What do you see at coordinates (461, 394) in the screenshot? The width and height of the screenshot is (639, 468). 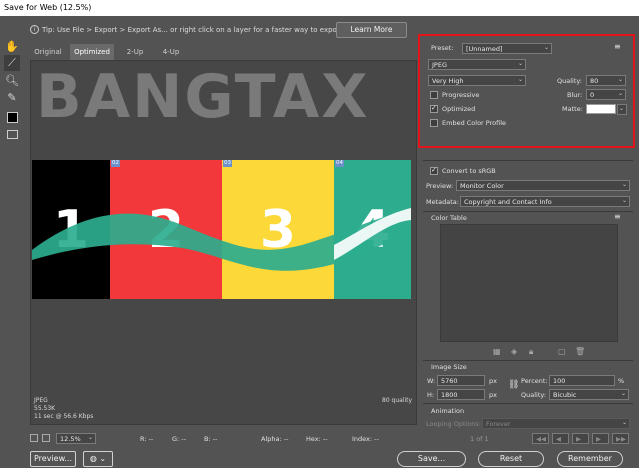 I see `height-field: 1800` at bounding box center [461, 394].